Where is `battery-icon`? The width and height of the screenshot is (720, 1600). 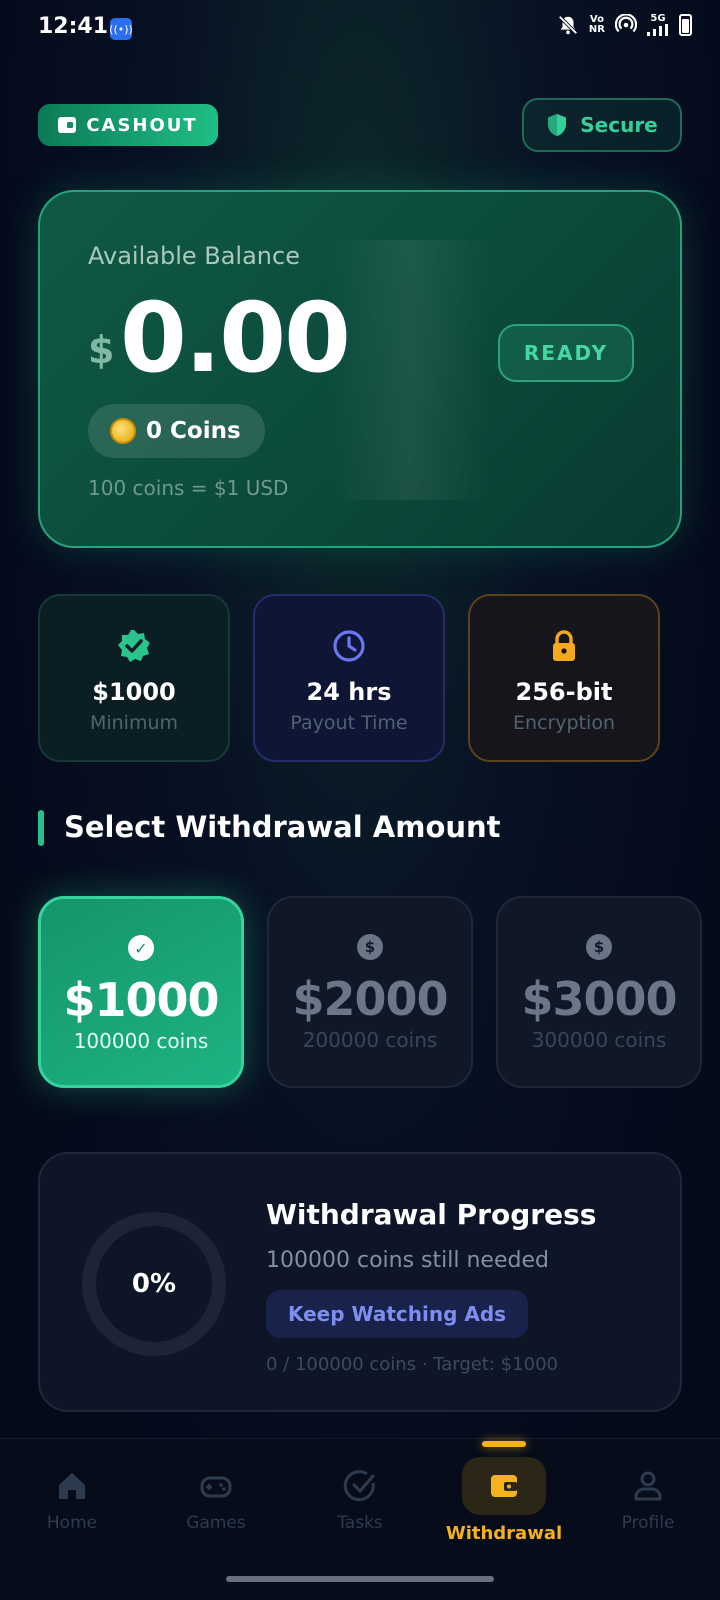 battery-icon is located at coordinates (685, 25).